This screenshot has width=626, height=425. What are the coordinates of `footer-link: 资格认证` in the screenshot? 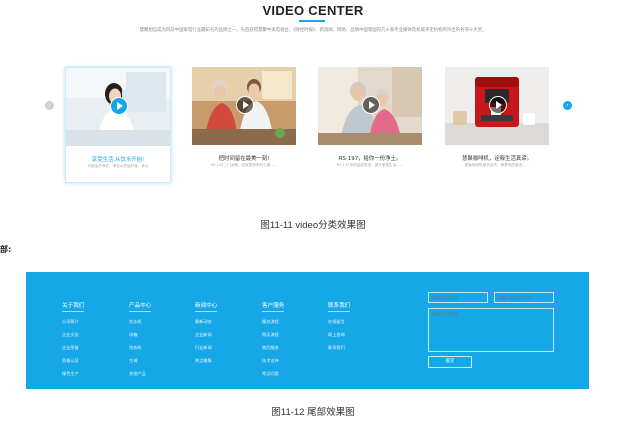 It's located at (73, 361).